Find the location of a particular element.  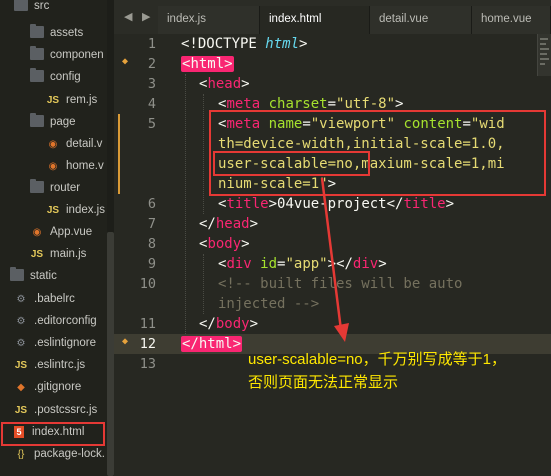

annotation-line-2: 否则页面无法正常显示 is located at coordinates (323, 382).